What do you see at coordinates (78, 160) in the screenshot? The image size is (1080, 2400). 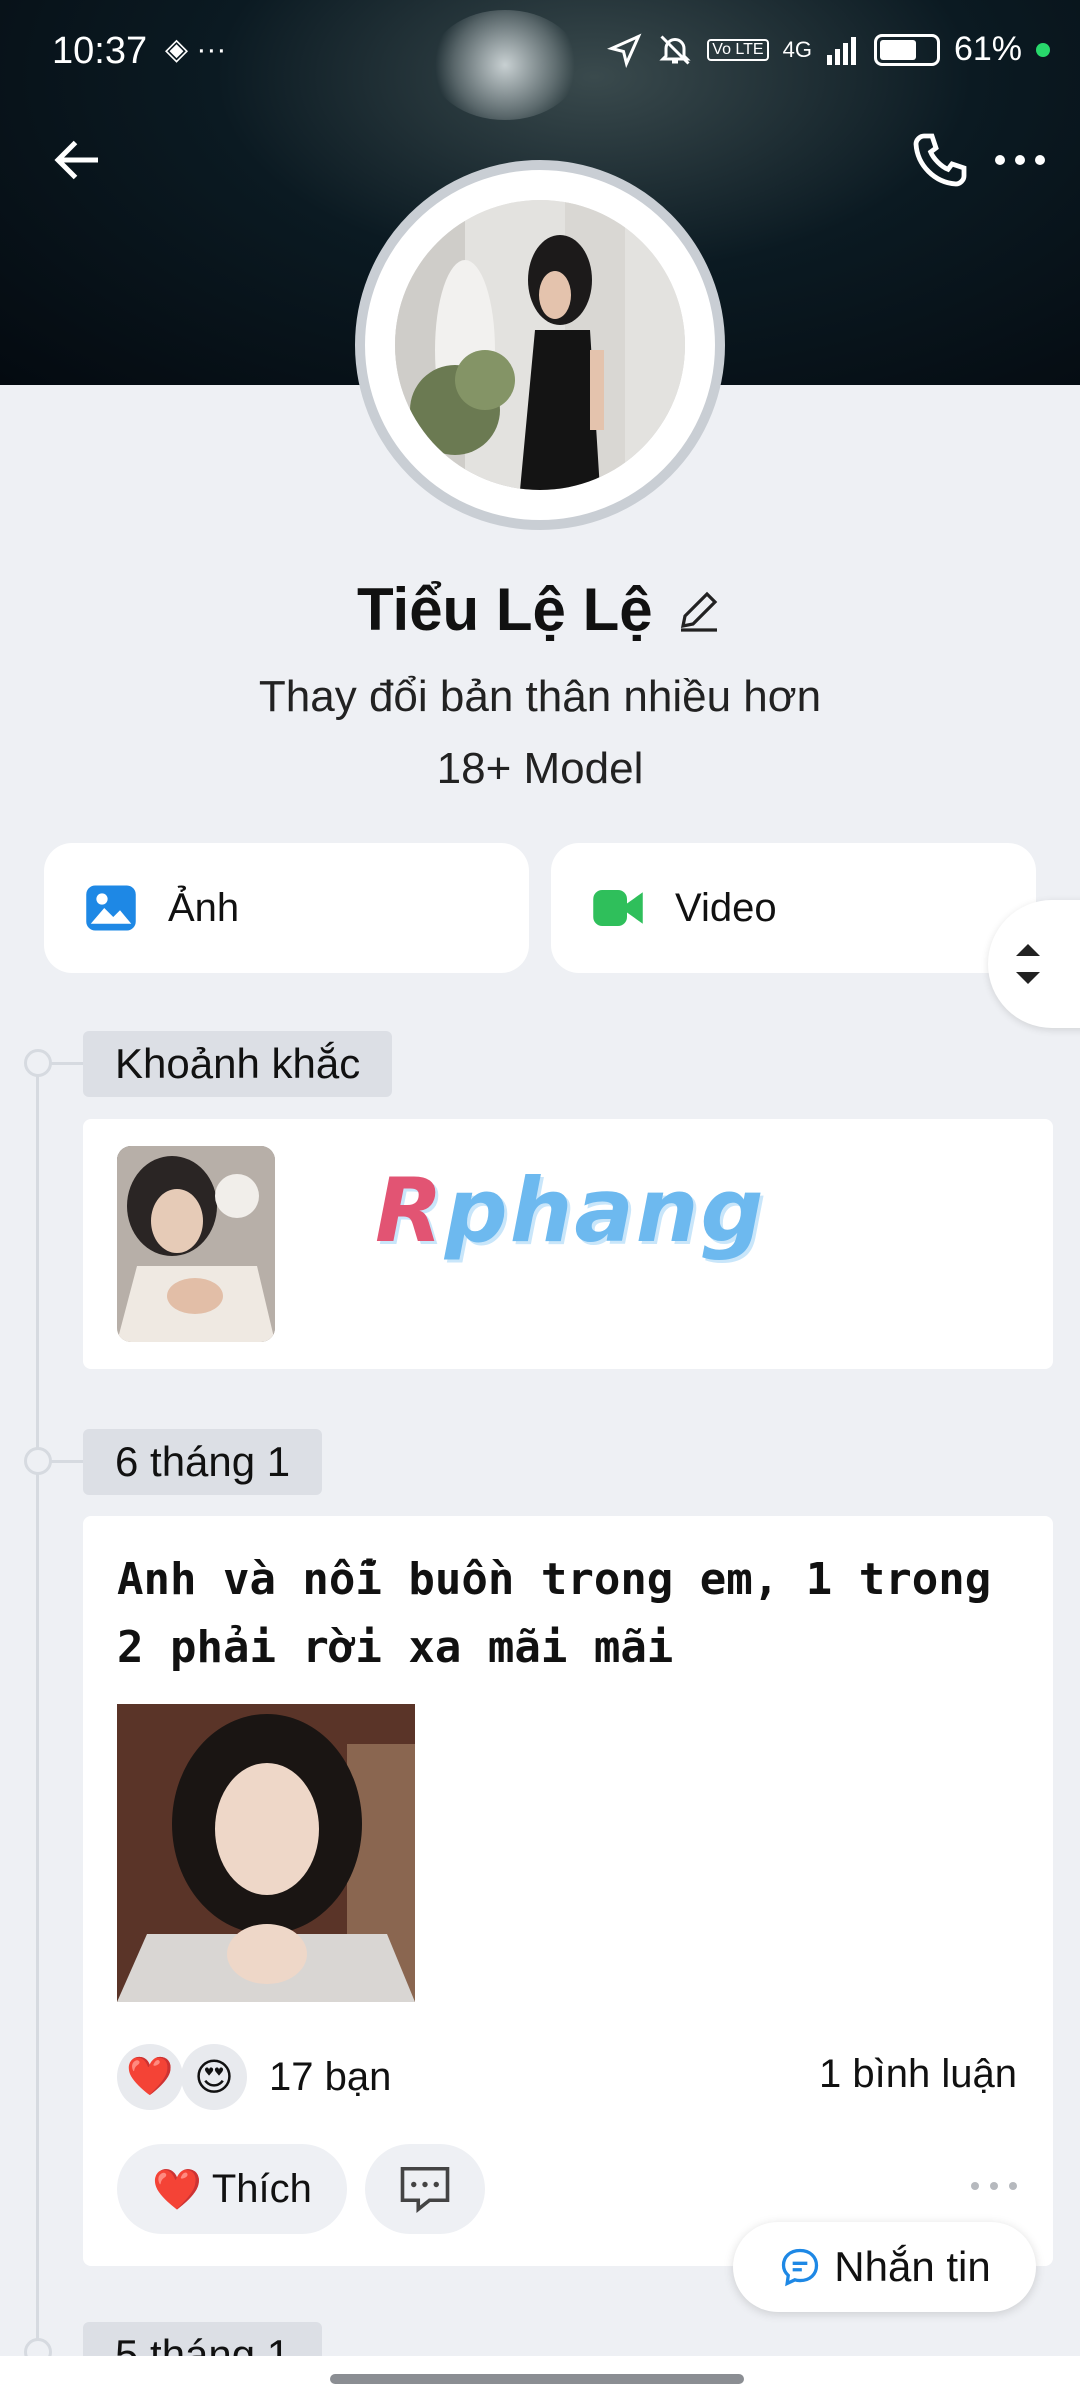 I see `back-arrow-icon` at bounding box center [78, 160].